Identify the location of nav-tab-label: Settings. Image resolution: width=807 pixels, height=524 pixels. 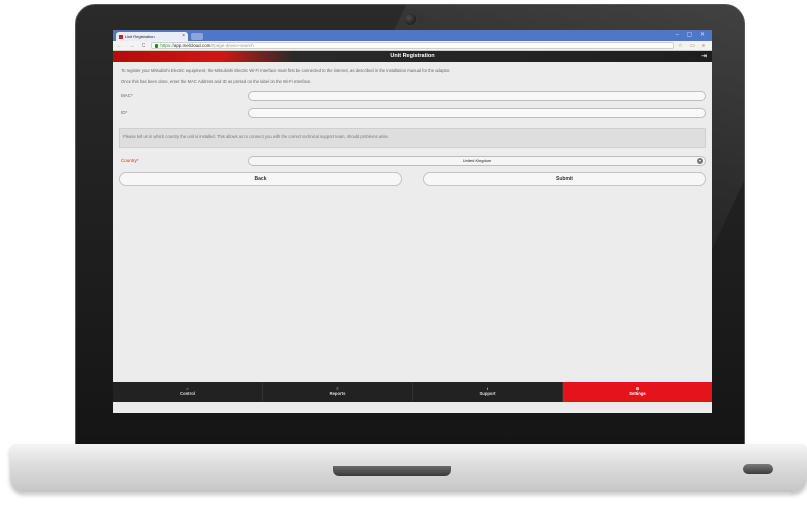
(637, 393).